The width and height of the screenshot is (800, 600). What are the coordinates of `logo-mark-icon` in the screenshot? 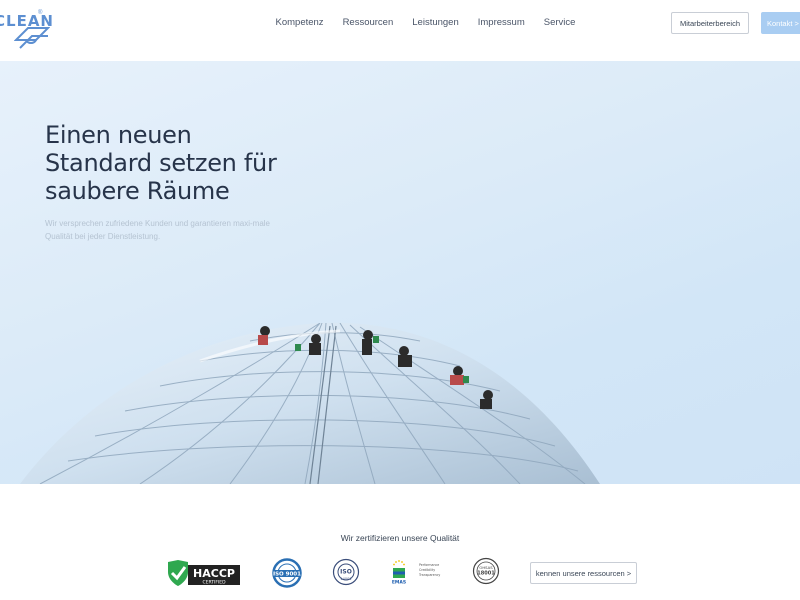 It's located at (32, 38).